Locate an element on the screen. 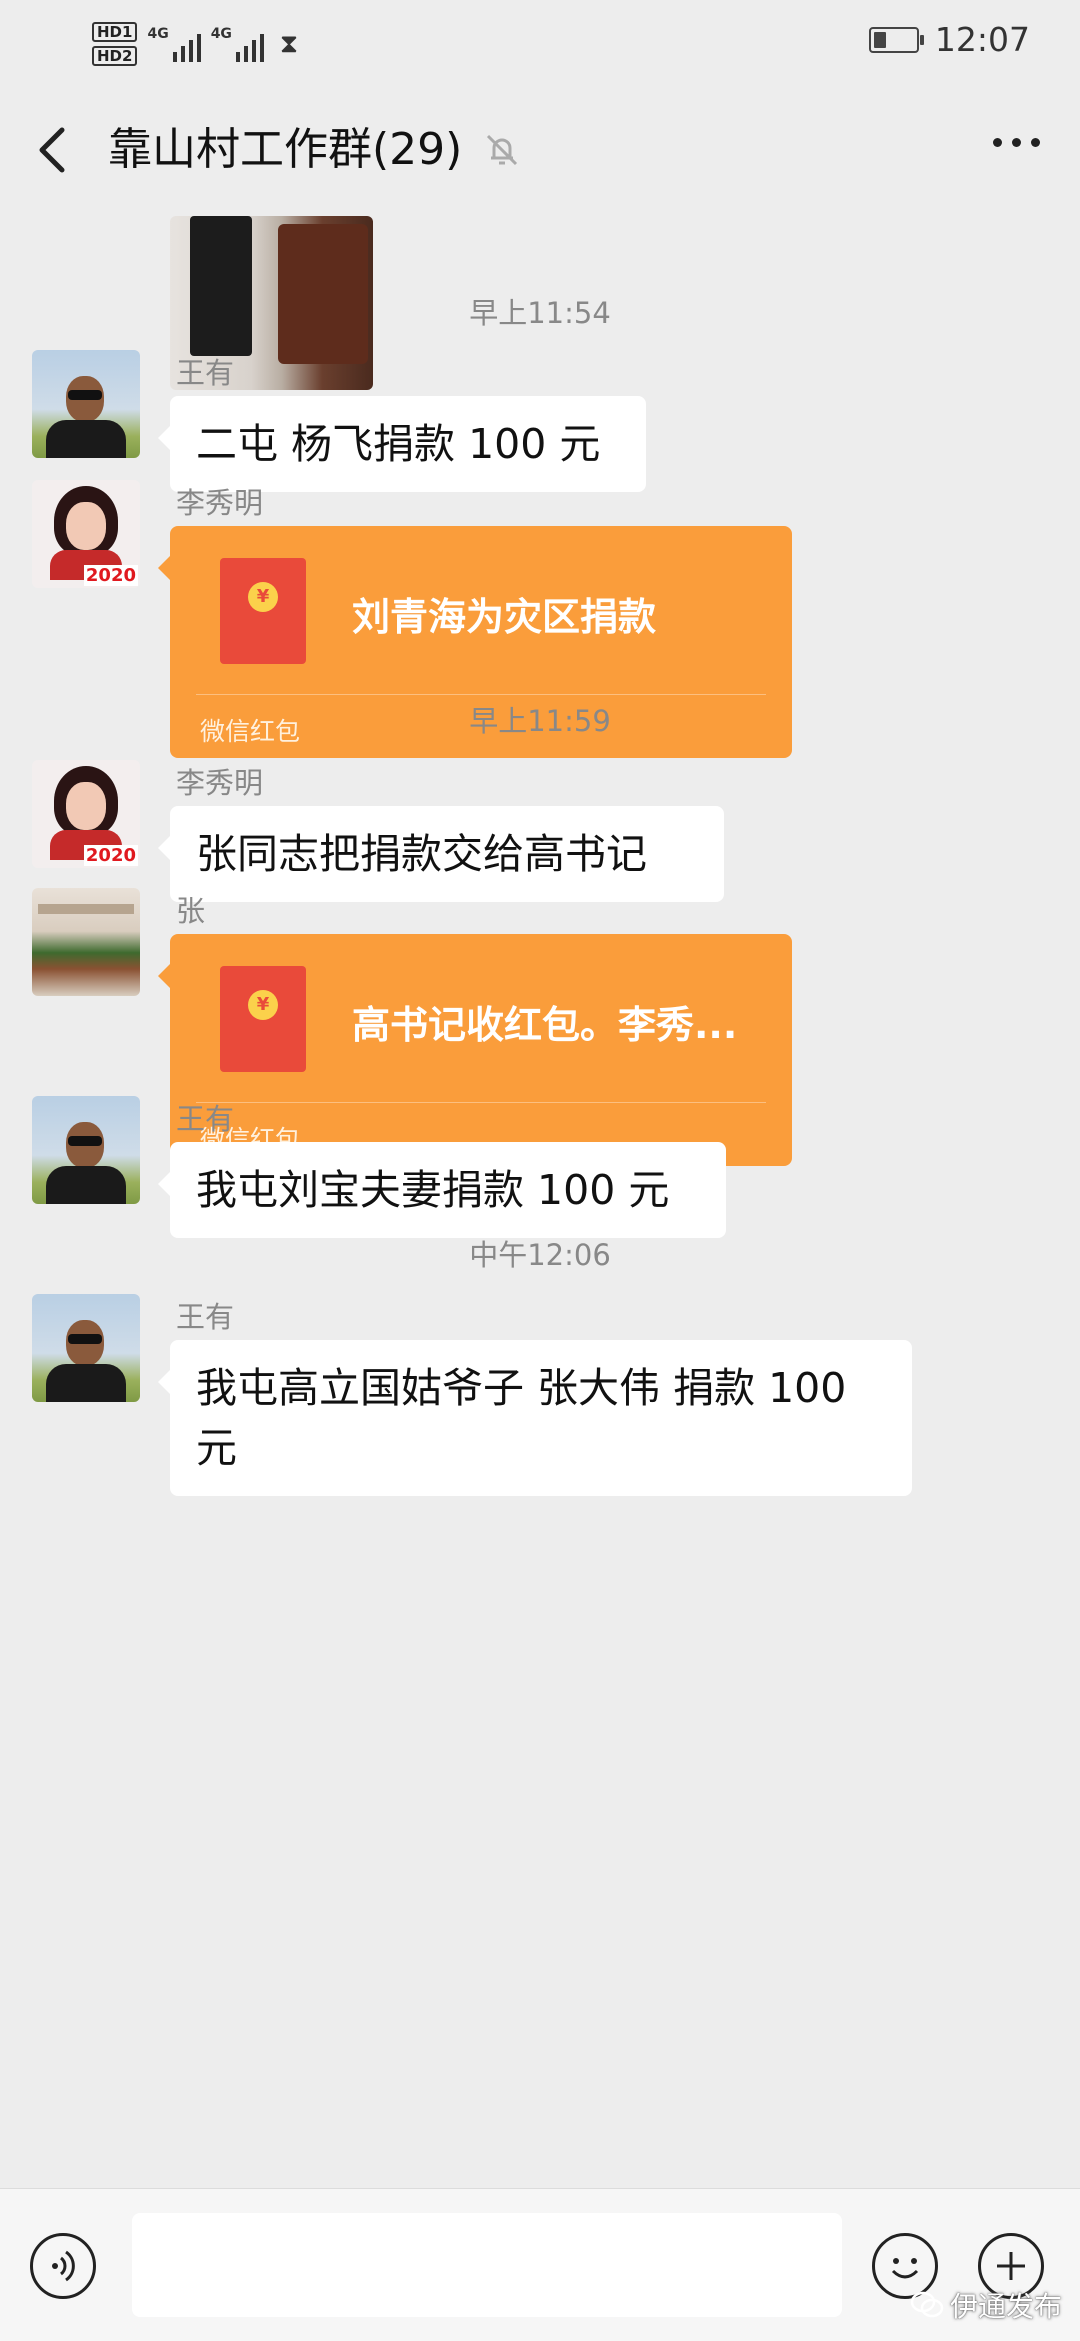  voice-icon is located at coordinates (63, 2266).